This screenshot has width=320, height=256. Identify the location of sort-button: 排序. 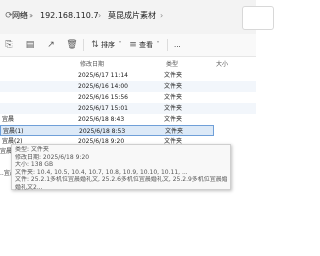
(108, 45).